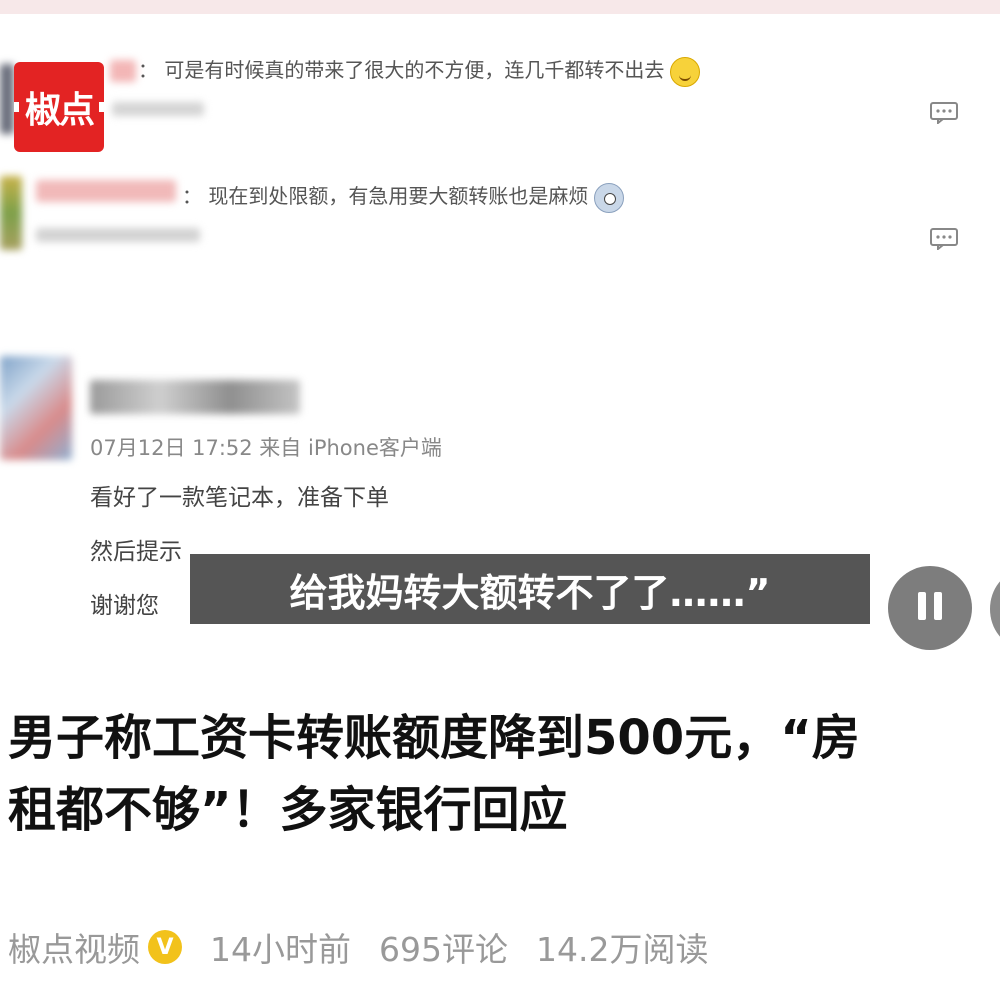  I want to click on next-button, so click(995, 609).